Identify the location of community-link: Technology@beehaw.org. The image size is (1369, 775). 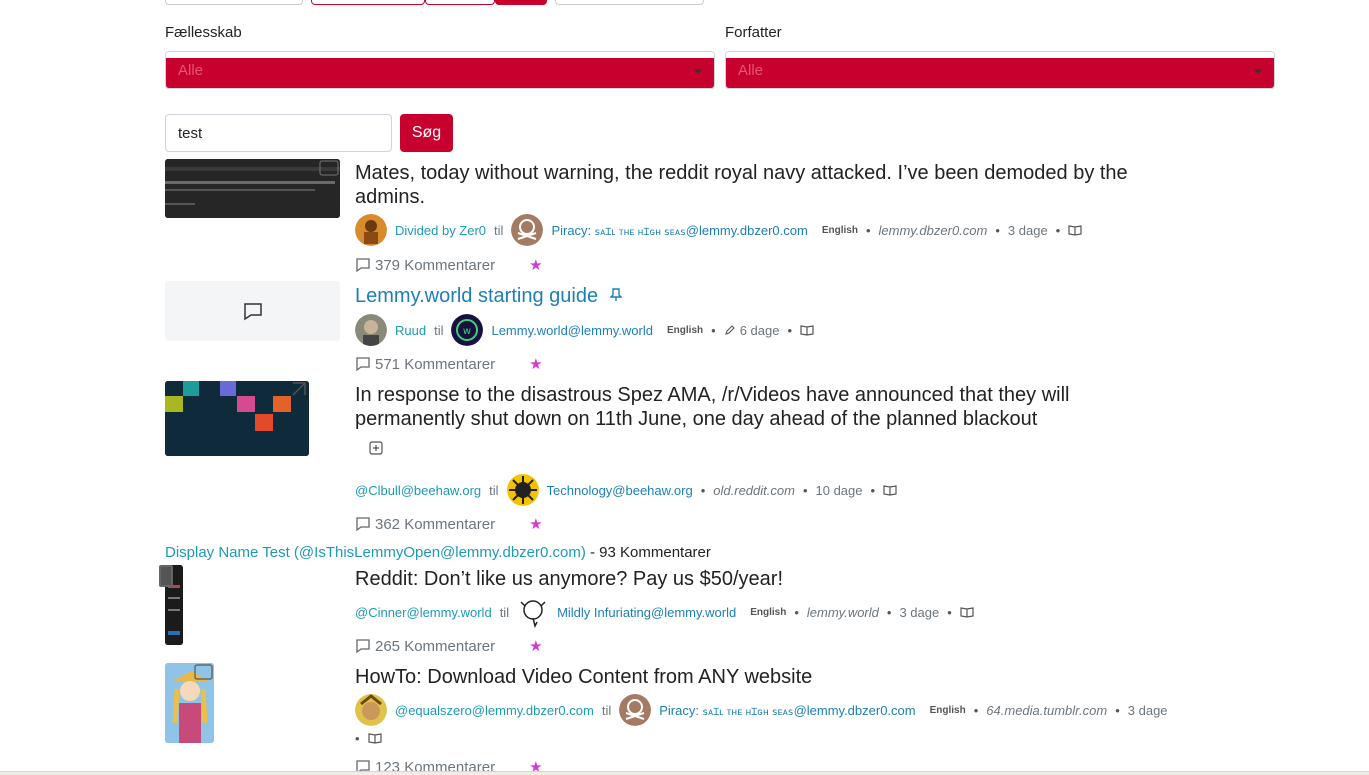
(620, 490).